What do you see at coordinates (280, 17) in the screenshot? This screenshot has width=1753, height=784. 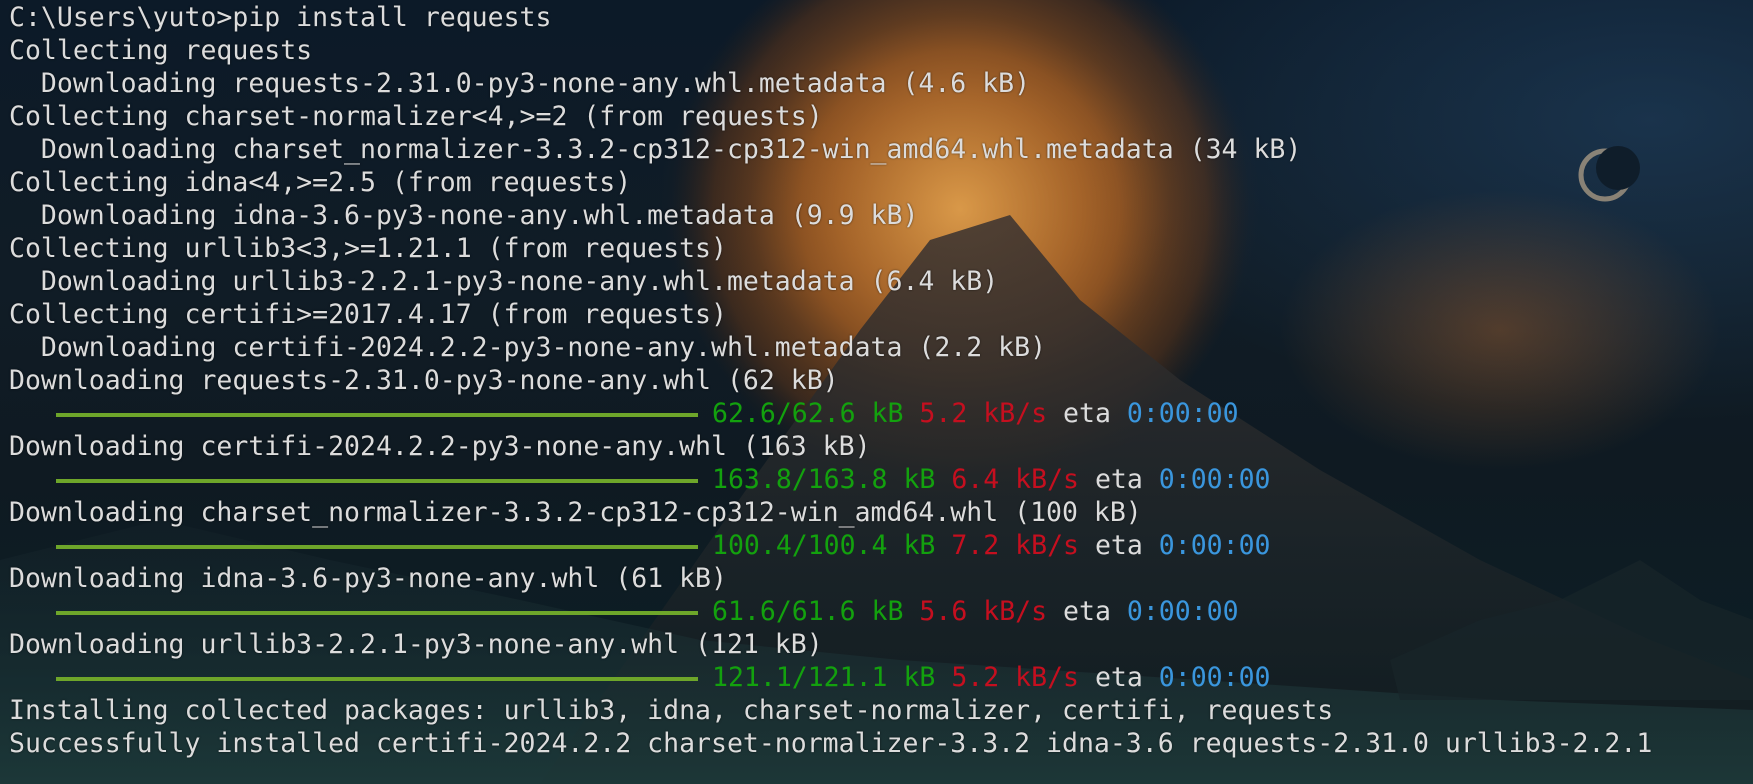 I see `terminal-line: C:\Users\yuto>pip install requests` at bounding box center [280, 17].